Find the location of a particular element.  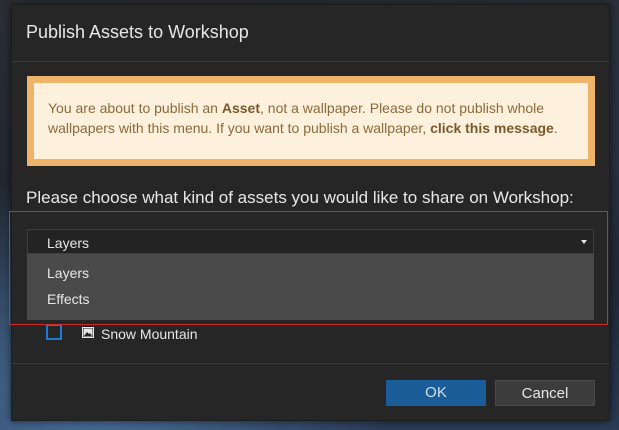

asset-type-dropdown-list: Layers Effects is located at coordinates (310, 287).